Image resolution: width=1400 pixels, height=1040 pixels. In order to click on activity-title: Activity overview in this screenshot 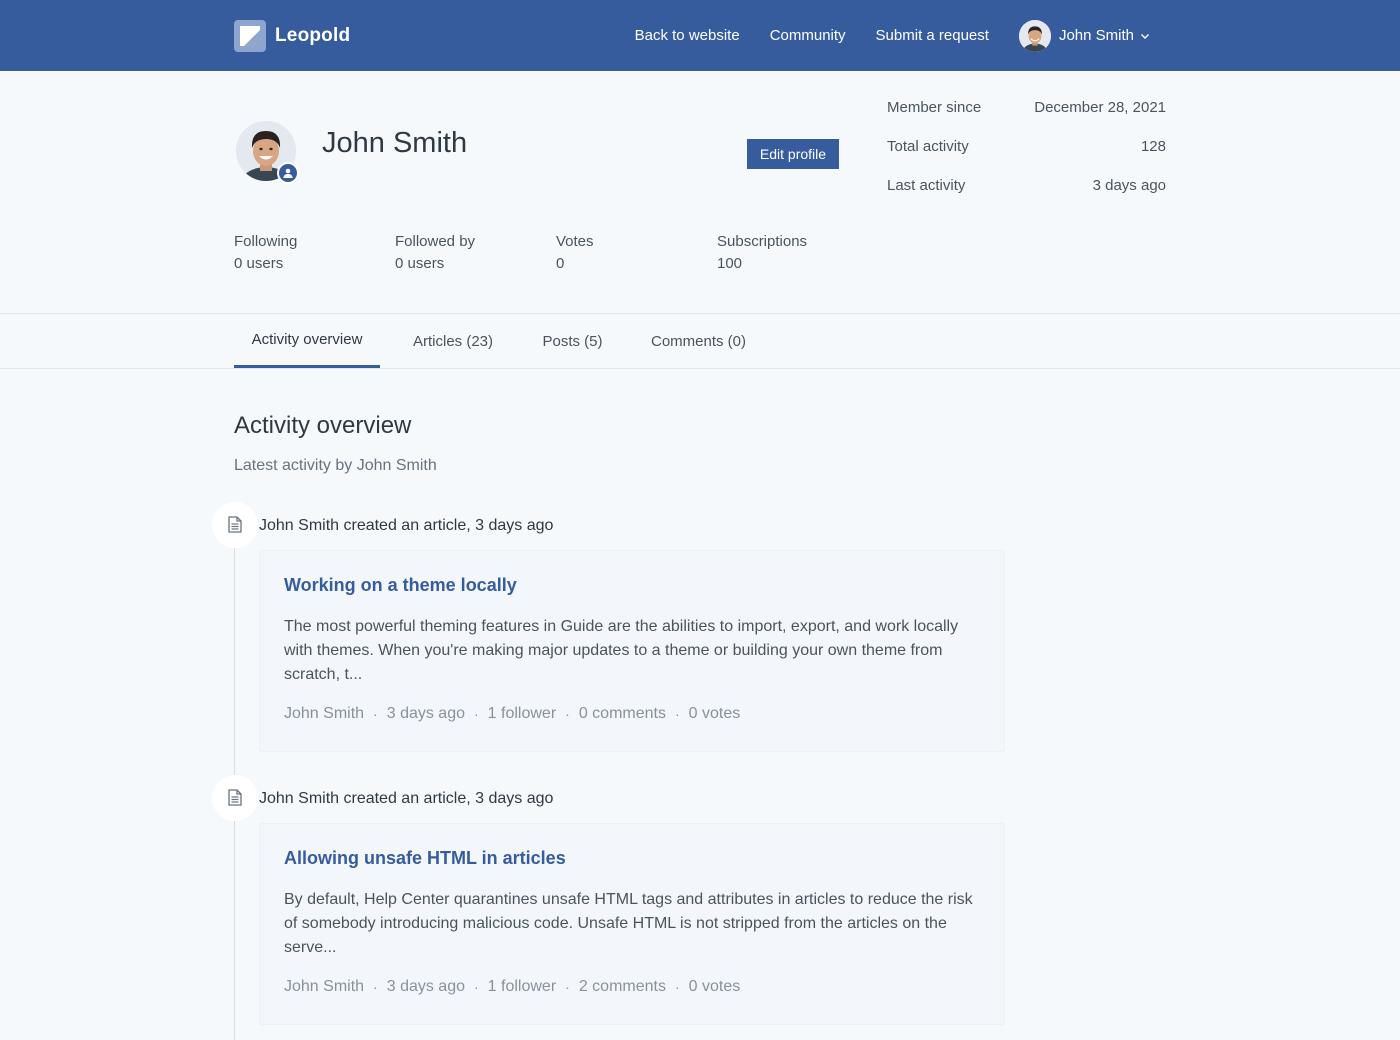, I will do `click(323, 425)`.